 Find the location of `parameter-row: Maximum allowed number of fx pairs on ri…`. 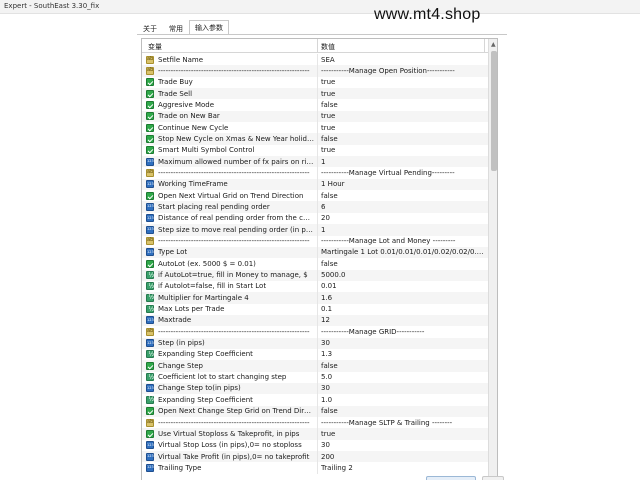

parameter-row: Maximum allowed number of fx pairs on ri… is located at coordinates (315, 162).